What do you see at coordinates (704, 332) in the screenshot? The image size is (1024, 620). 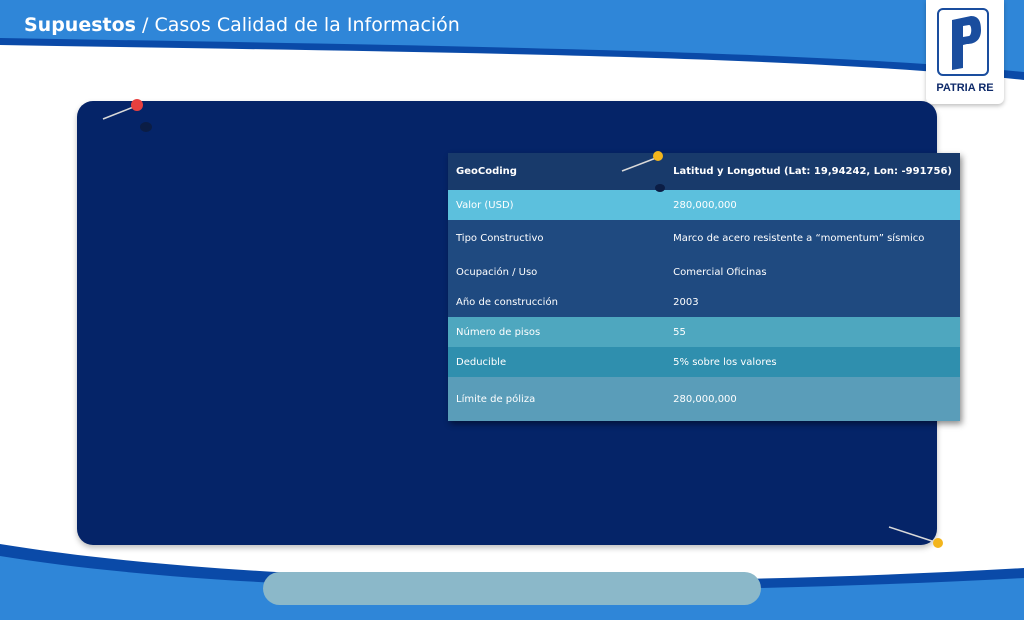 I see `table-row-numero-pisos: Número de pisos 55` at bounding box center [704, 332].